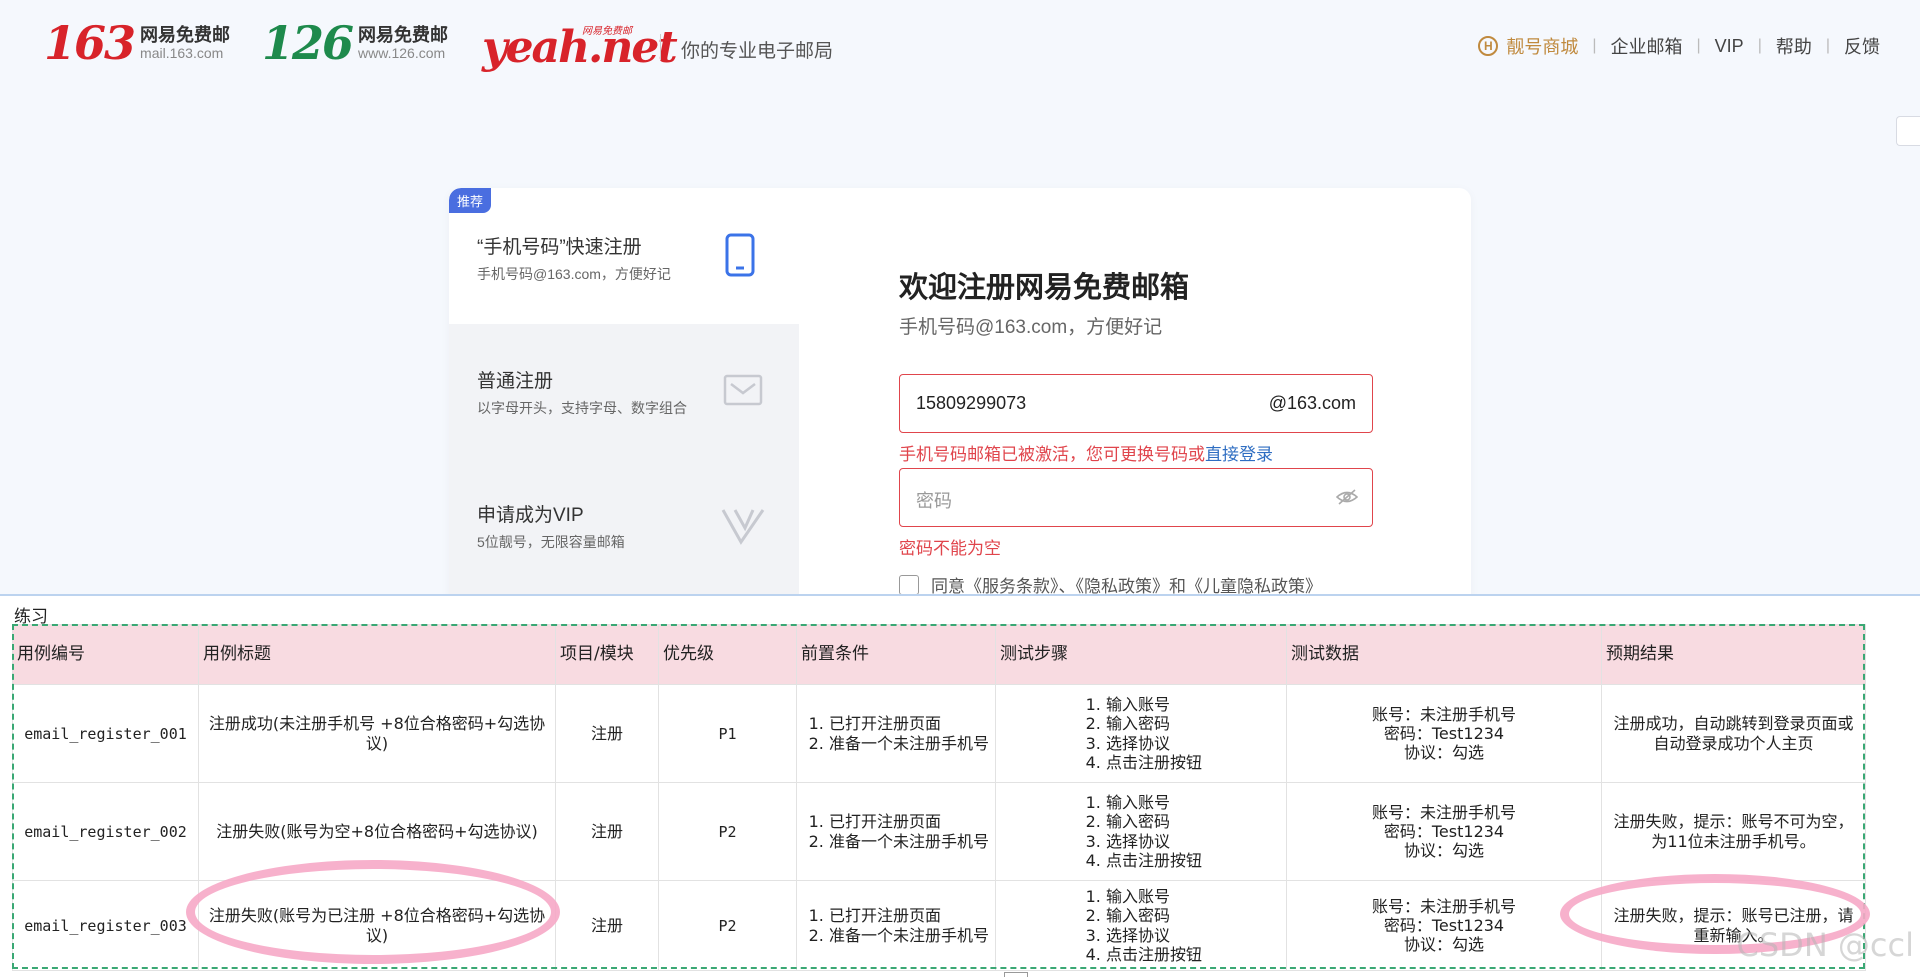 This screenshot has height=977, width=1920. Describe the element at coordinates (660, 47) in the screenshot. I see `slogan-divider` at that location.